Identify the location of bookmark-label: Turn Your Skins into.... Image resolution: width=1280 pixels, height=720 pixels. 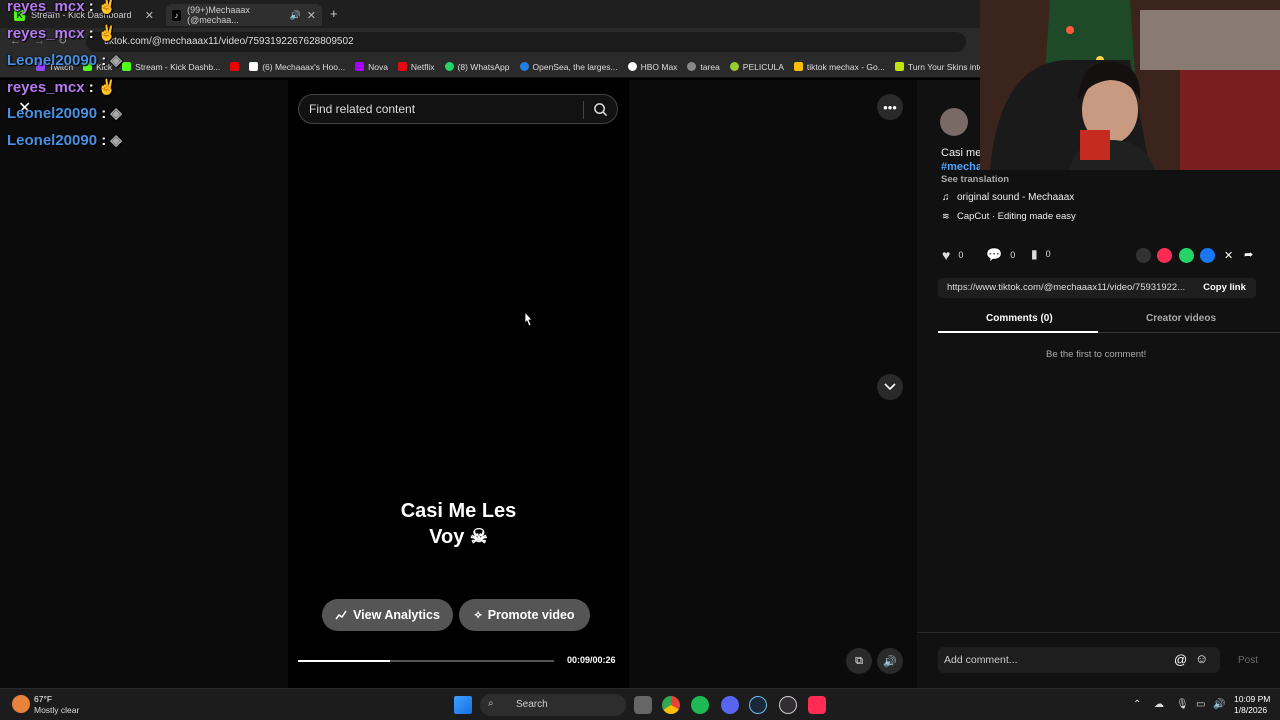
(943, 66).